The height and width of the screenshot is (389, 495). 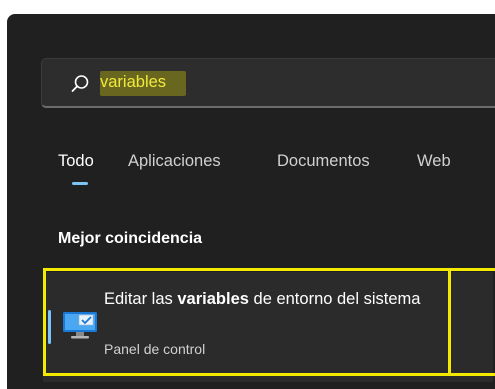 I want to click on result-title-part: Editar las, so click(x=141, y=299).